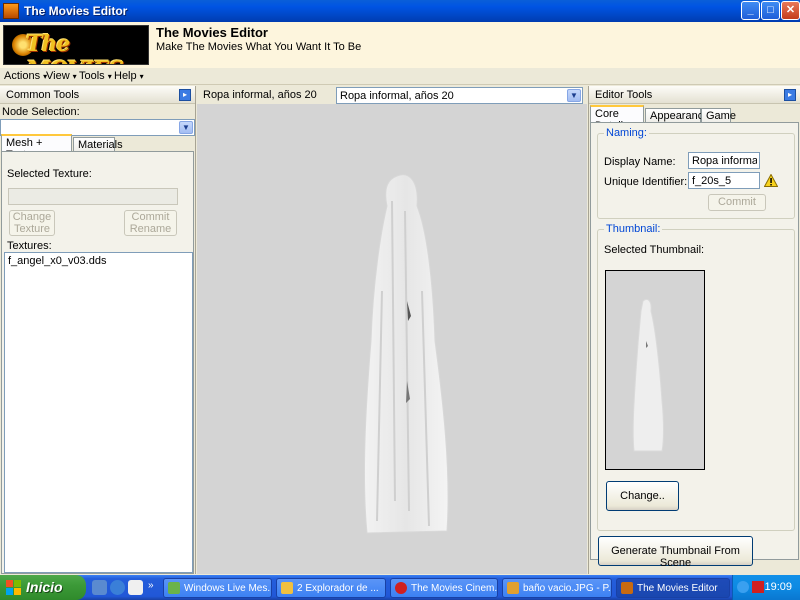 The width and height of the screenshot is (800, 600). What do you see at coordinates (758, 587) in the screenshot?
I see `antivirus-icon` at bounding box center [758, 587].